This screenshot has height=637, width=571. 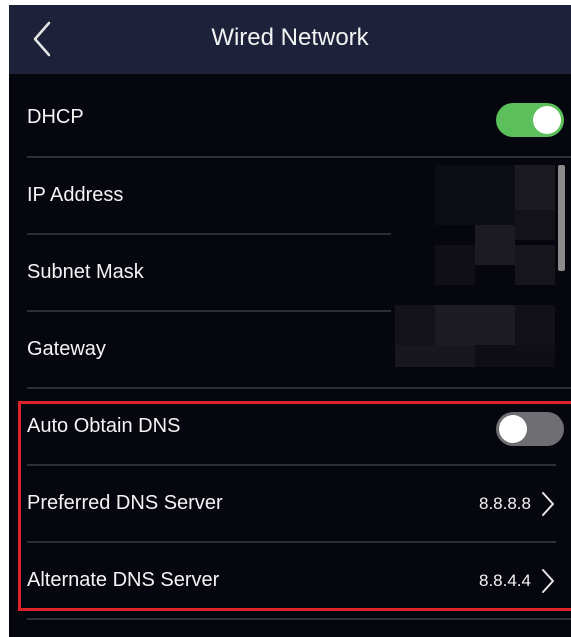 I want to click on top-bar: Wired Network, so click(x=290, y=39).